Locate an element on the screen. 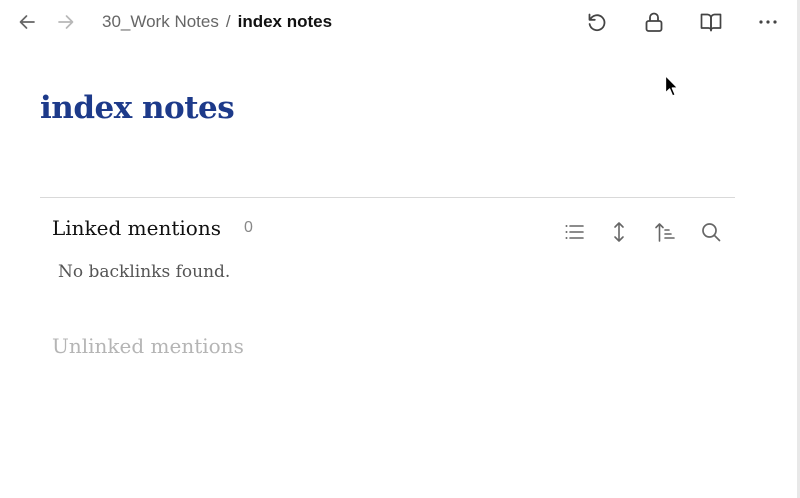  view-header: 30_Work Notes / index notes is located at coordinates (398, 22).